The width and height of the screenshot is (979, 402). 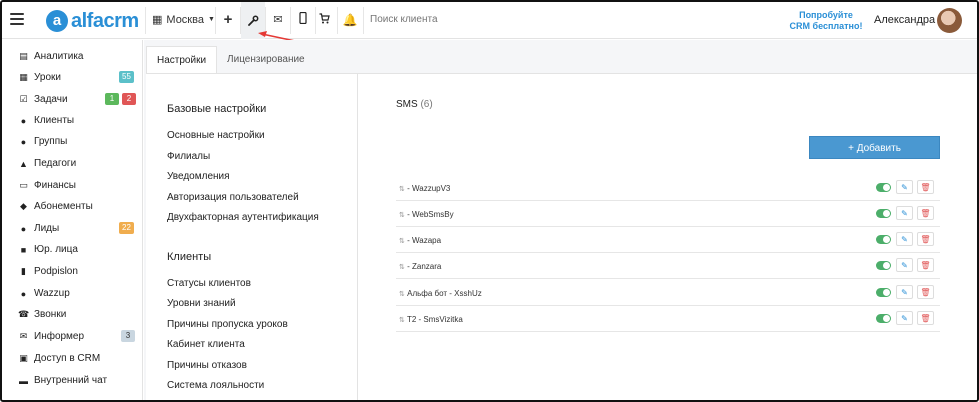 I want to click on row-text: - WazzupV3, so click(x=429, y=188).